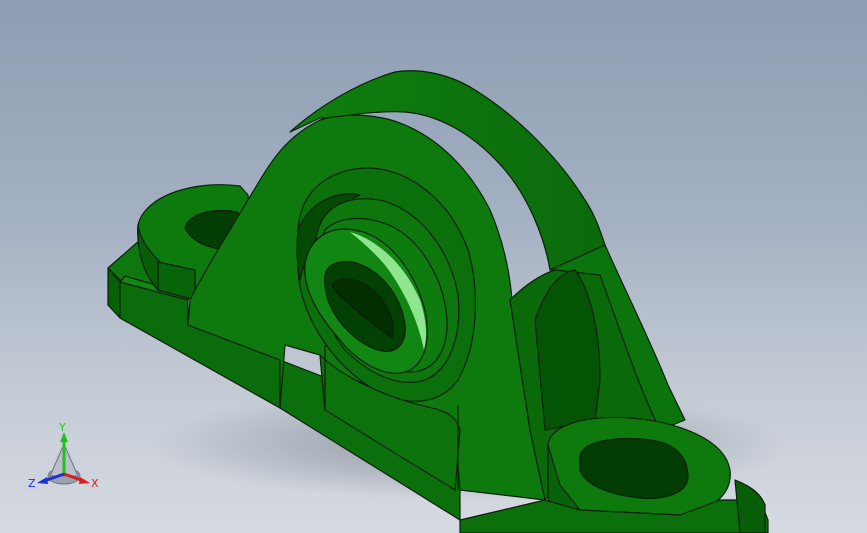 This screenshot has height=533, width=867. Describe the element at coordinates (750, 506) in the screenshot. I see `right-base-edge` at that location.